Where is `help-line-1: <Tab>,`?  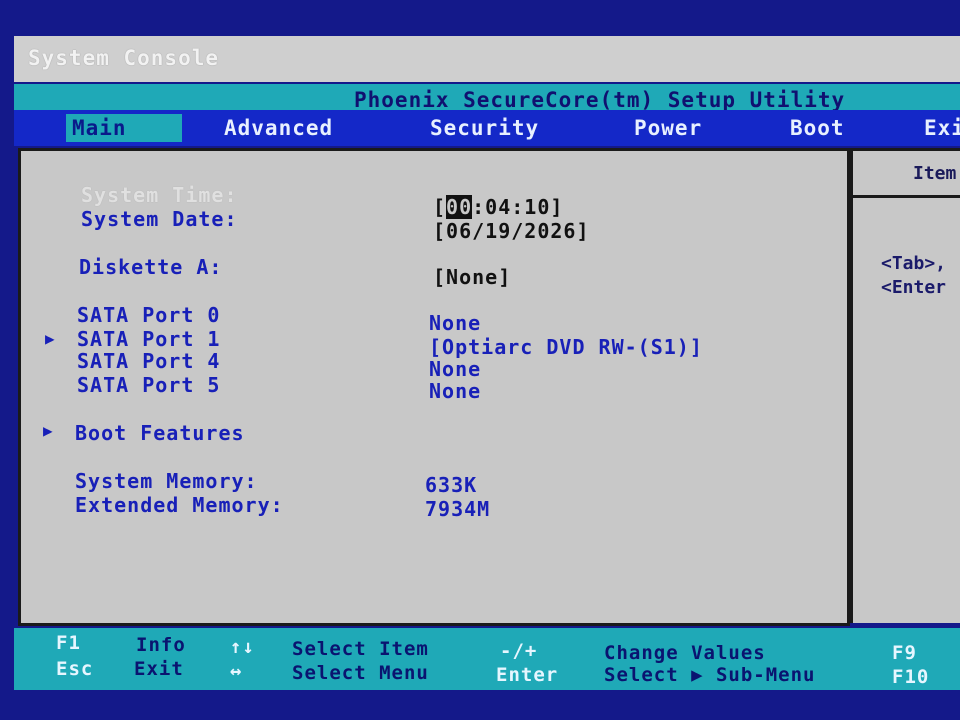
help-line-1: <Tab>, is located at coordinates (914, 263).